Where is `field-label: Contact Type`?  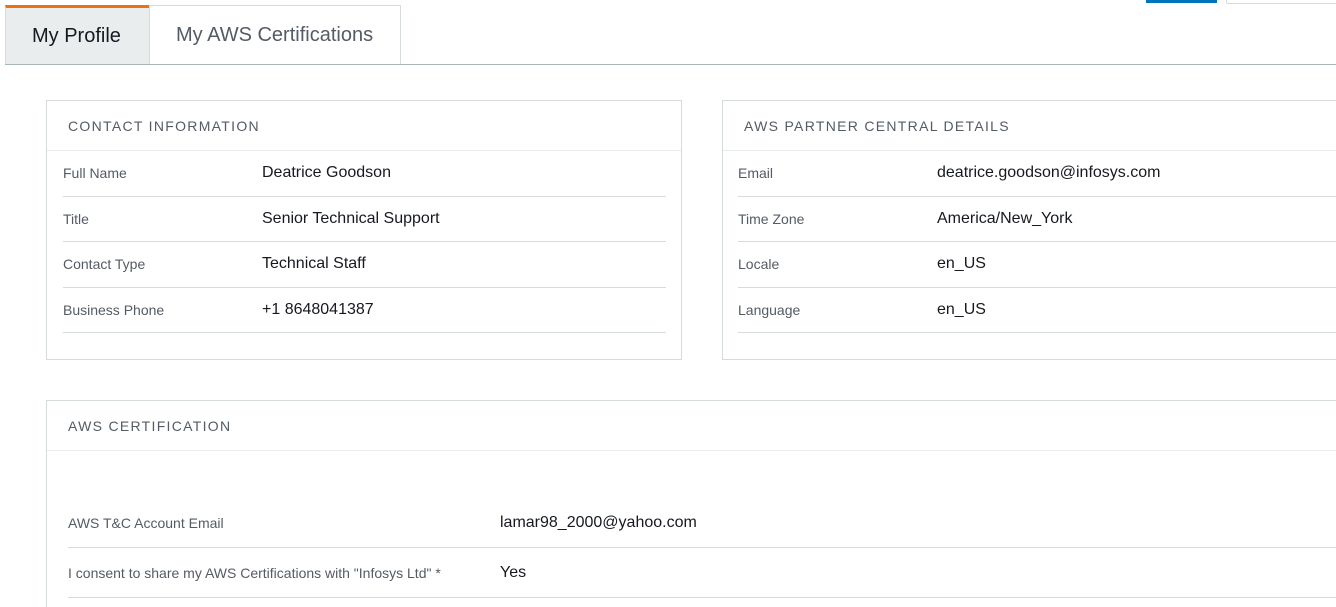
field-label: Contact Type is located at coordinates (104, 264).